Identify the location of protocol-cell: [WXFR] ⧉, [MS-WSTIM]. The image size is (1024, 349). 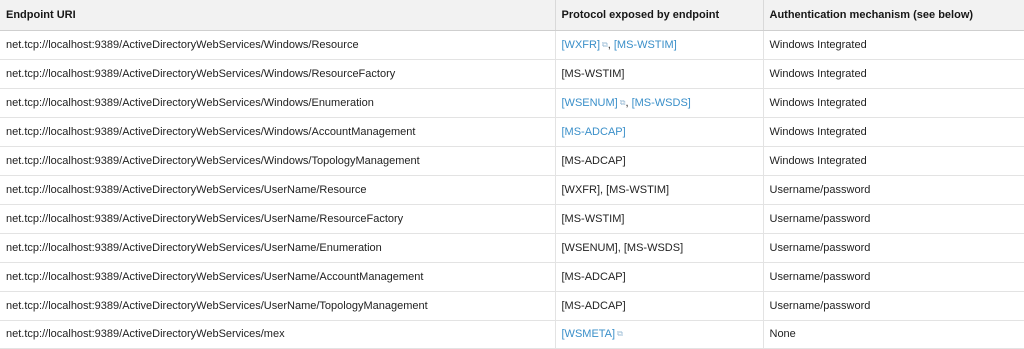
(659, 45).